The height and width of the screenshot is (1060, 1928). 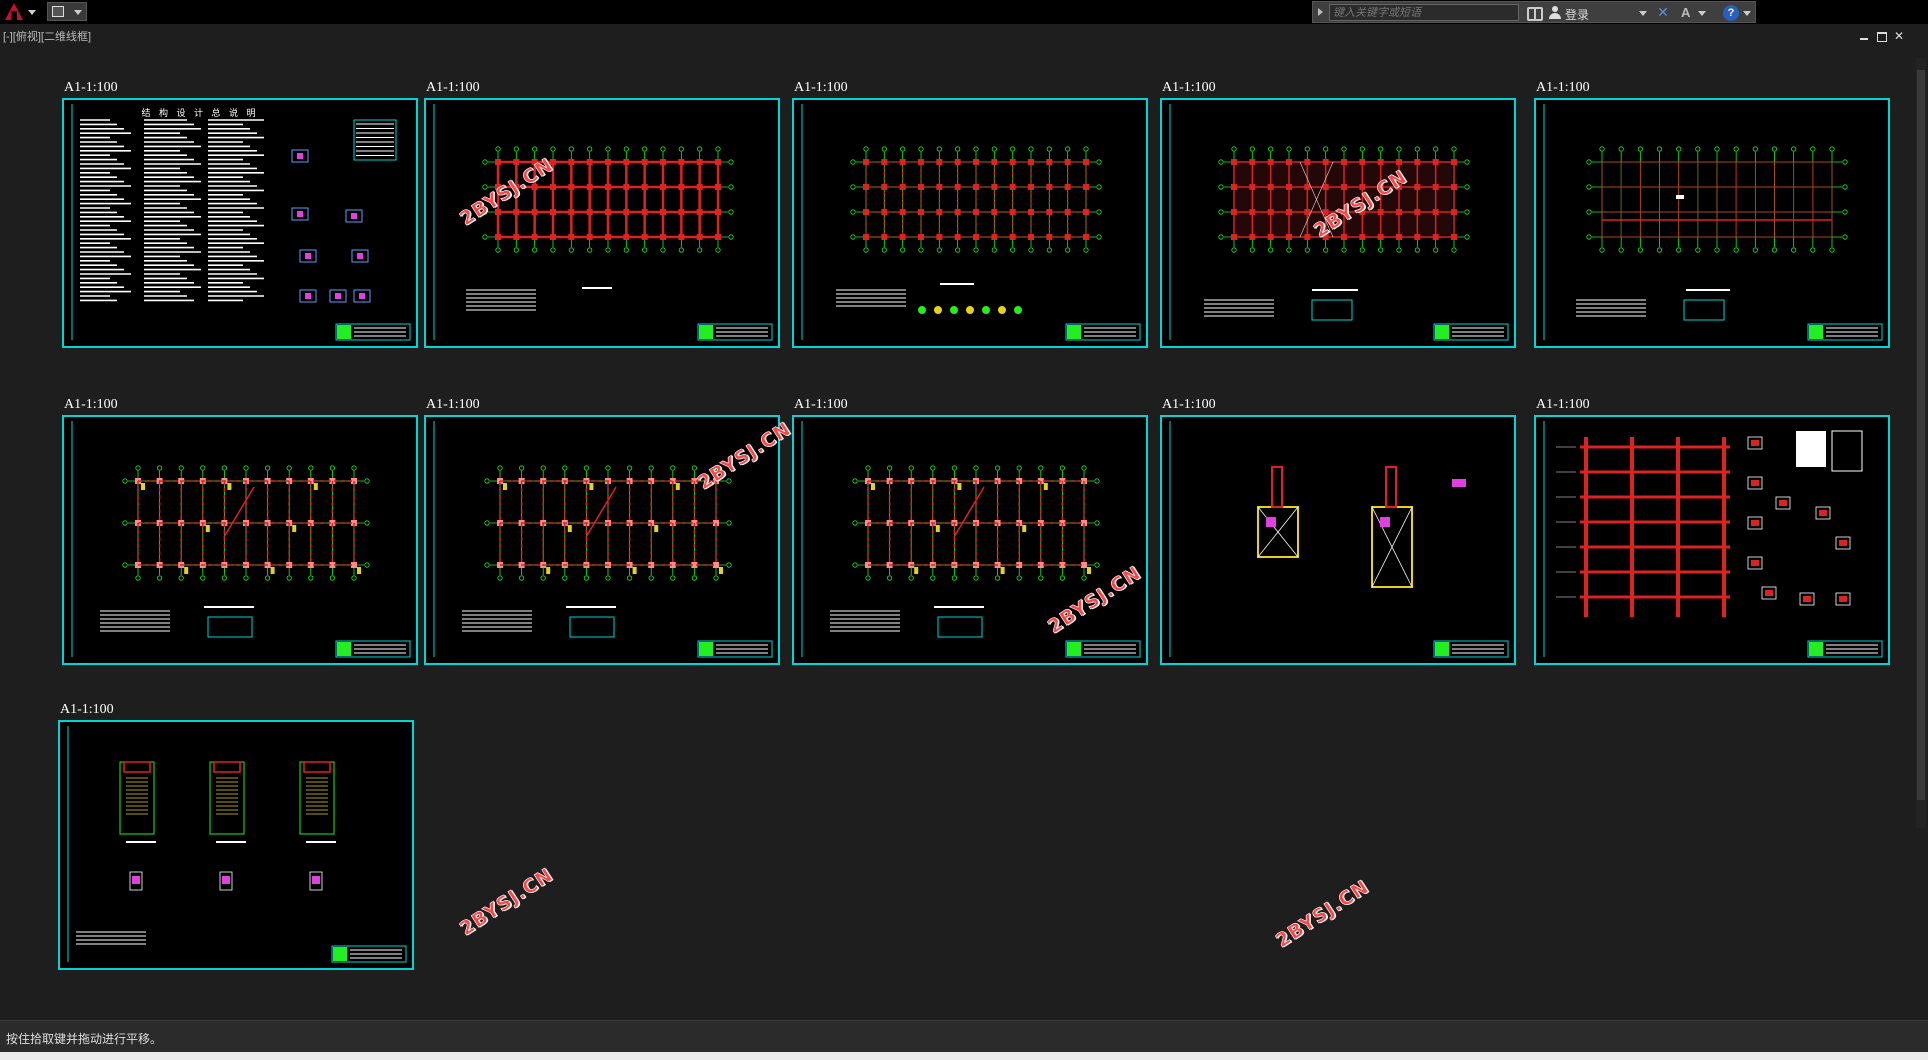 What do you see at coordinates (47, 36) in the screenshot?
I see `viewport-controls-label: [-][俯视][二维线框]` at bounding box center [47, 36].